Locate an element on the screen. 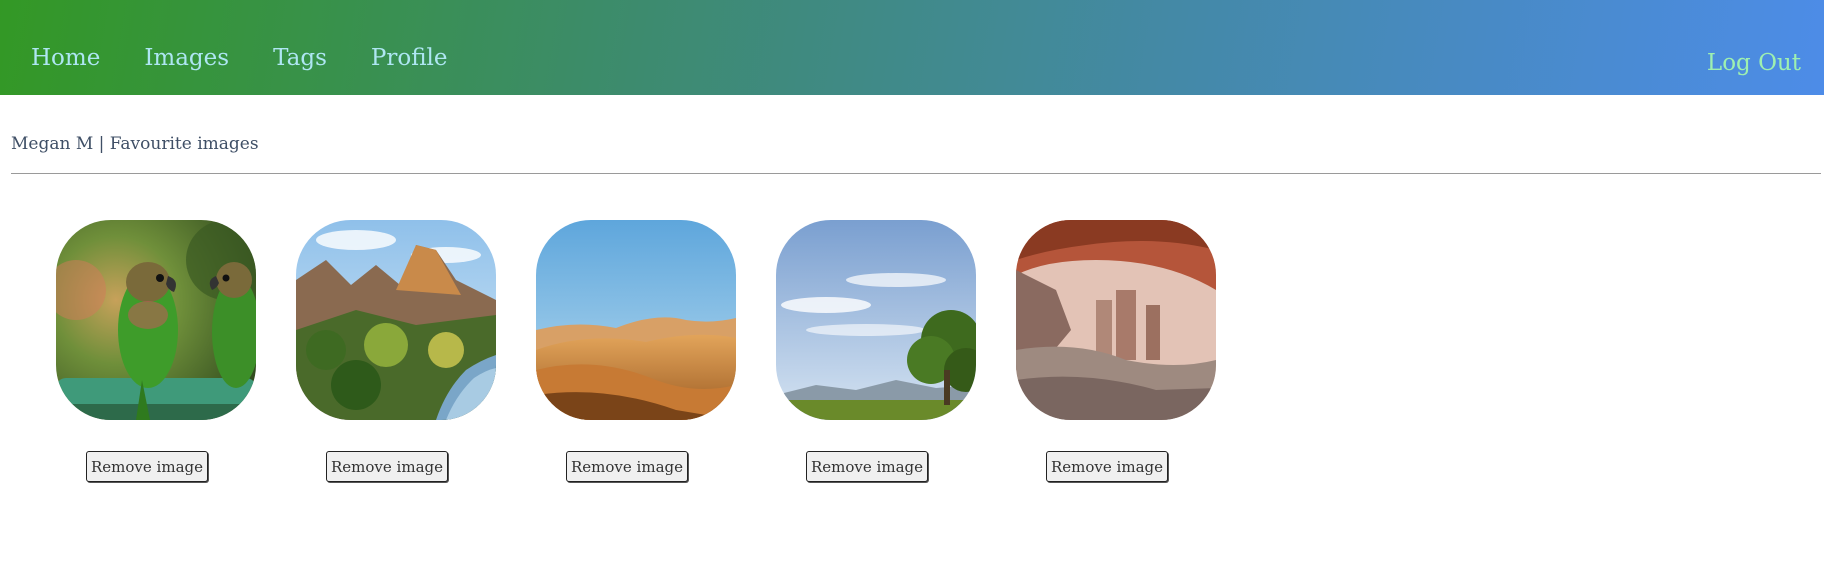  tree-sky-photo is located at coordinates (876, 320).